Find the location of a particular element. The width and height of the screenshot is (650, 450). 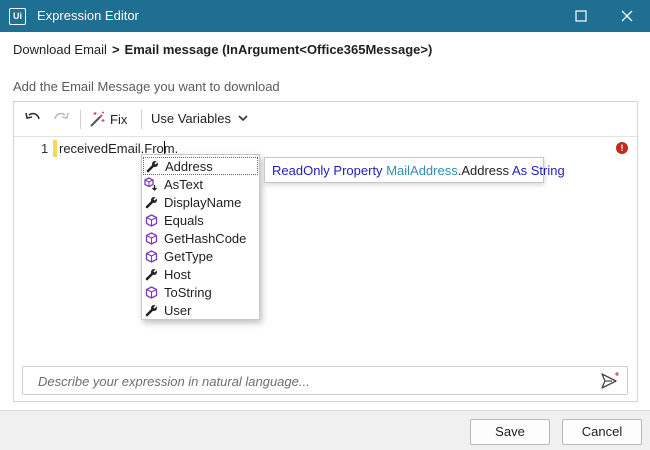

editor-toolbar: Fix Use Variables is located at coordinates (325, 119).